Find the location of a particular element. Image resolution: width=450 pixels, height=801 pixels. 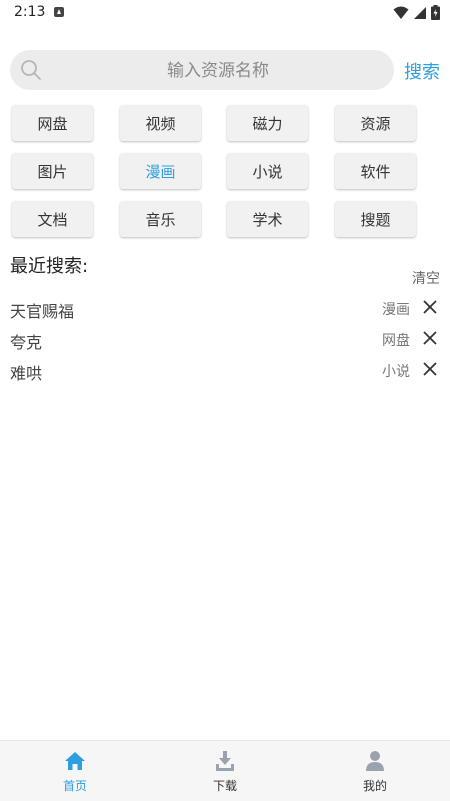

recent-search-item: 难哄 小说 is located at coordinates (225, 369).